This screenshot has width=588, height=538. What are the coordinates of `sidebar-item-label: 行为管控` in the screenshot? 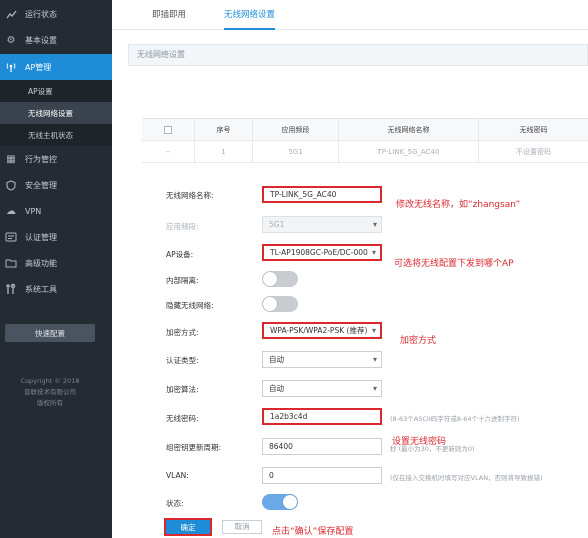 It's located at (41, 159).